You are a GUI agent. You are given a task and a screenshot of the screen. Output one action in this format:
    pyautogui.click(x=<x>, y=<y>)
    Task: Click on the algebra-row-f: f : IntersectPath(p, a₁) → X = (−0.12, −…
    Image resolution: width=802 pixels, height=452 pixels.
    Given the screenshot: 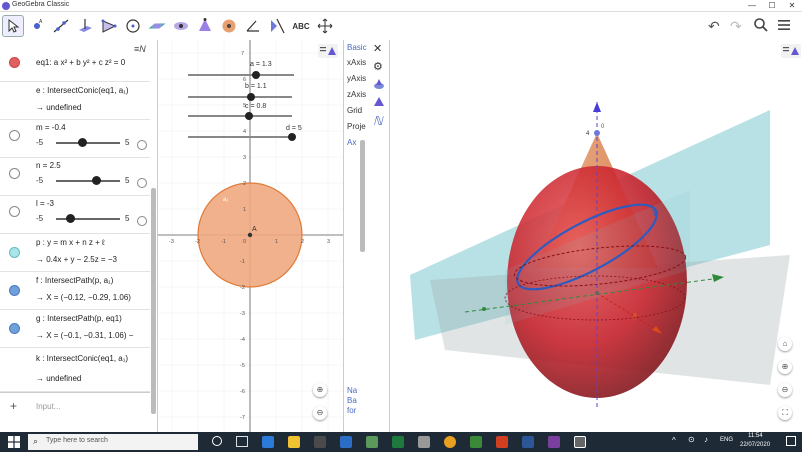 What is the action you would take?
    pyautogui.click(x=75, y=291)
    